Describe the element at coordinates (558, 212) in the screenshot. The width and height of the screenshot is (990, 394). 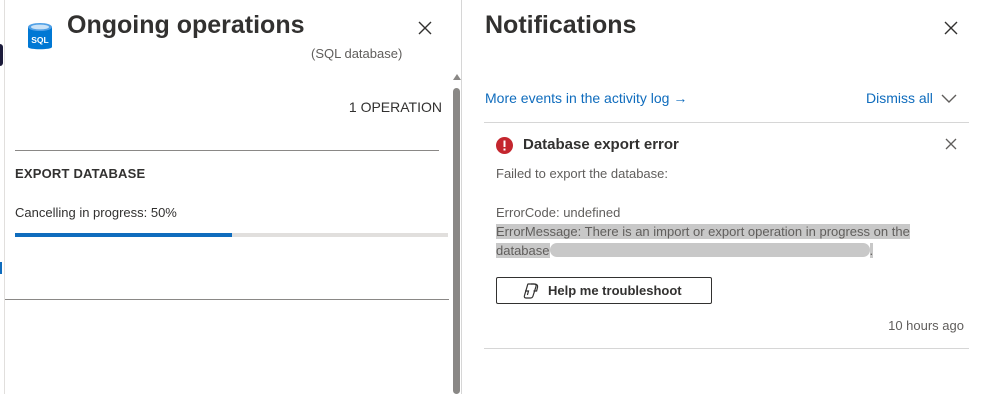
I see `error-code-text: ErrorCode: undefined` at that location.